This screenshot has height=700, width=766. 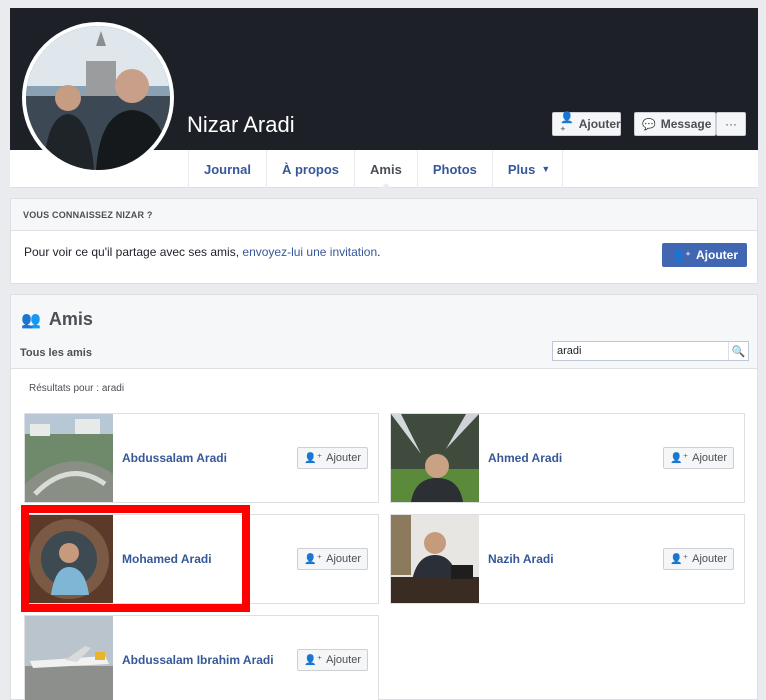 What do you see at coordinates (525, 458) in the screenshot?
I see `friend-name: Ahmed Aradi` at bounding box center [525, 458].